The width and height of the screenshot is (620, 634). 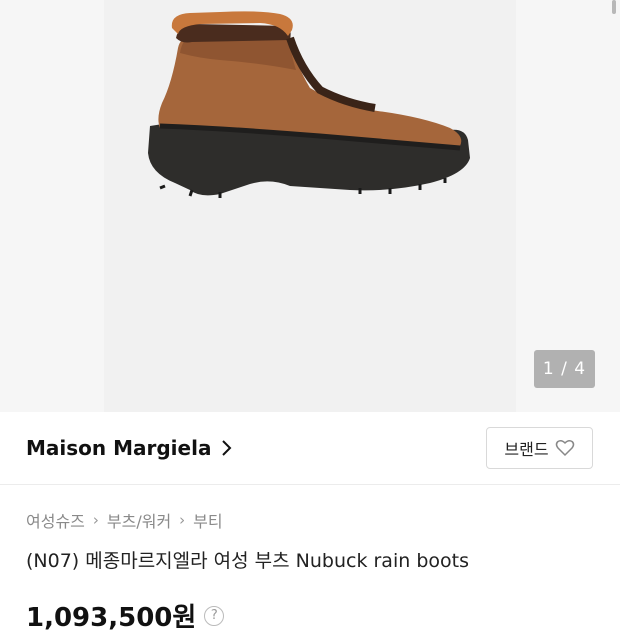 I want to click on brand-like-button: 브랜드, so click(x=539, y=448).